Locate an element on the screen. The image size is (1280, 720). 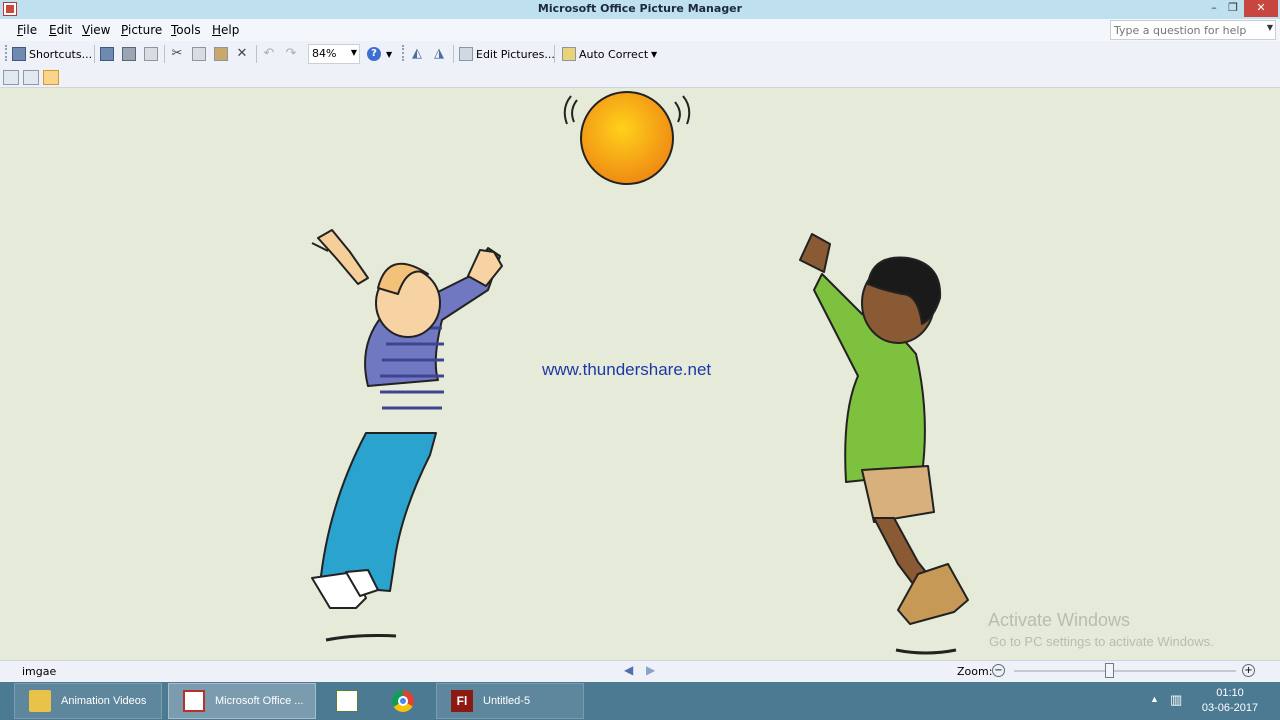
view-bar is located at coordinates (640, 77).